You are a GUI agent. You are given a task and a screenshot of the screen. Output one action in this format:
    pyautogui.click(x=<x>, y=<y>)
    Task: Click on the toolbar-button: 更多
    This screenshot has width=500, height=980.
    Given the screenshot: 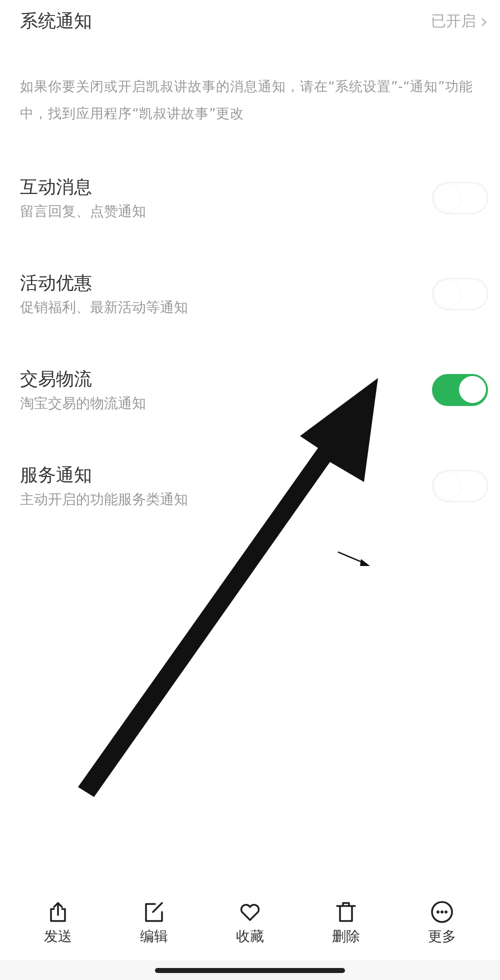 What is the action you would take?
    pyautogui.click(x=442, y=923)
    